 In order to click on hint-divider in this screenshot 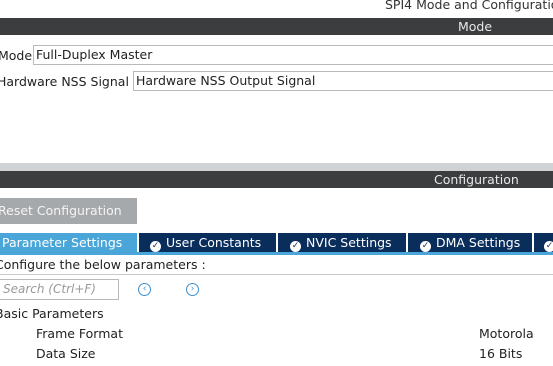, I will do `click(276, 274)`.